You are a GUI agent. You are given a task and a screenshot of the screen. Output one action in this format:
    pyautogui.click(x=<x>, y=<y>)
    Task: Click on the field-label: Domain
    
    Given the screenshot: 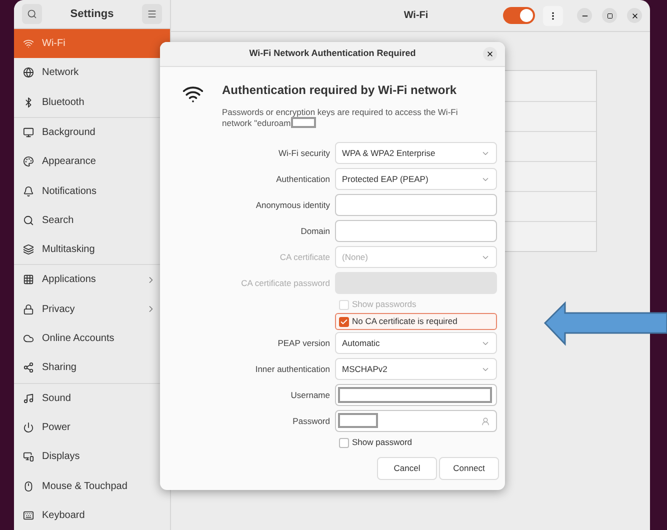 What is the action you would take?
    pyautogui.click(x=315, y=231)
    